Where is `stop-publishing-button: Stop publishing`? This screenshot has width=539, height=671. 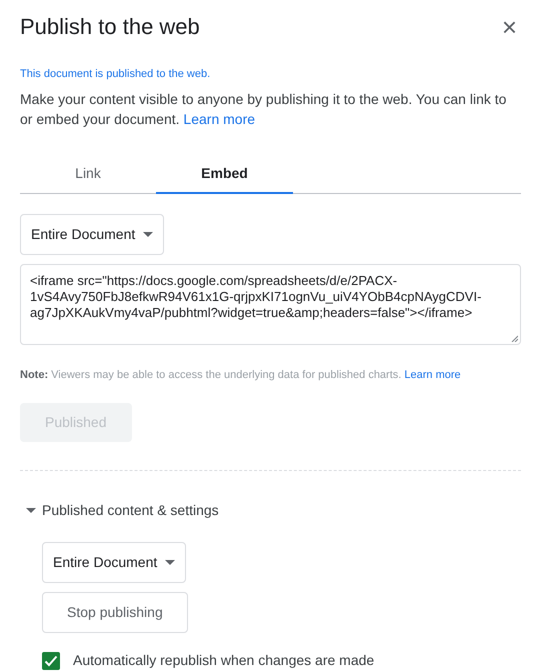
stop-publishing-button: Stop publishing is located at coordinates (115, 613).